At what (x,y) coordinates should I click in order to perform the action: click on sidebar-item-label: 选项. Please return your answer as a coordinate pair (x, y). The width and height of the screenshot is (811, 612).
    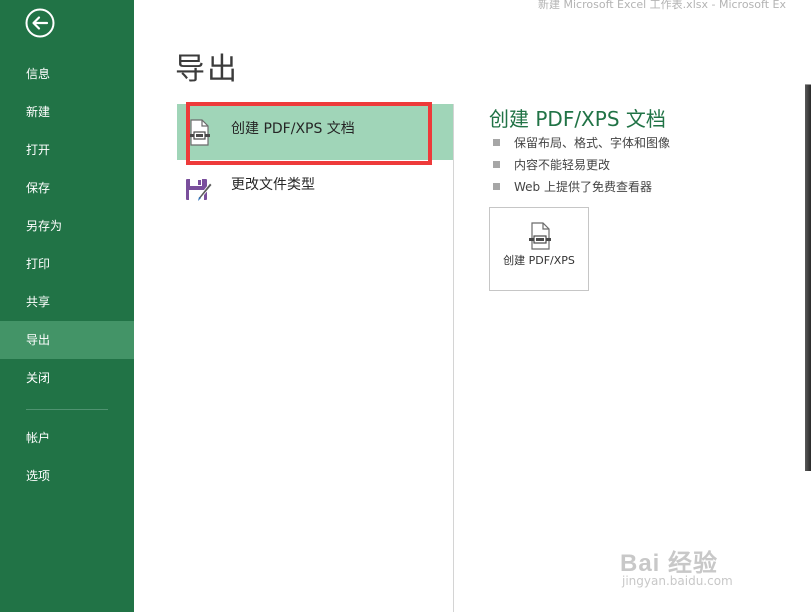
    Looking at the image, I should click on (38, 476).